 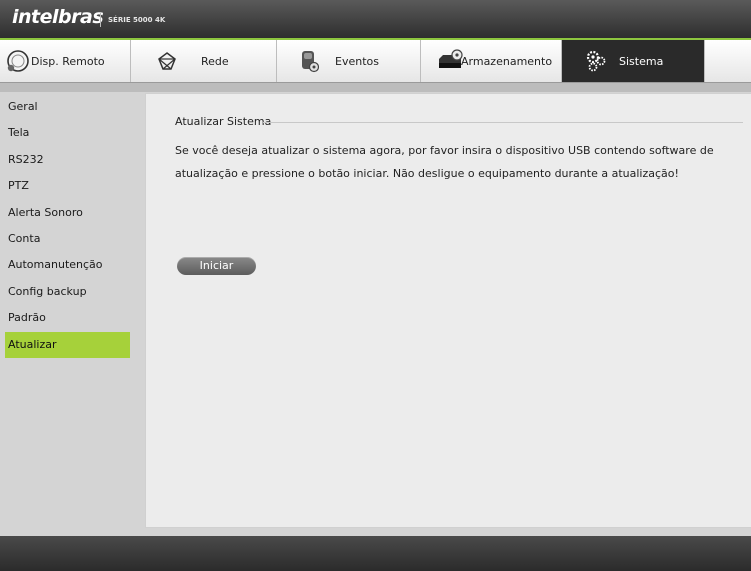 I want to click on sidebar-item-rs232: RS232, so click(x=67, y=160).